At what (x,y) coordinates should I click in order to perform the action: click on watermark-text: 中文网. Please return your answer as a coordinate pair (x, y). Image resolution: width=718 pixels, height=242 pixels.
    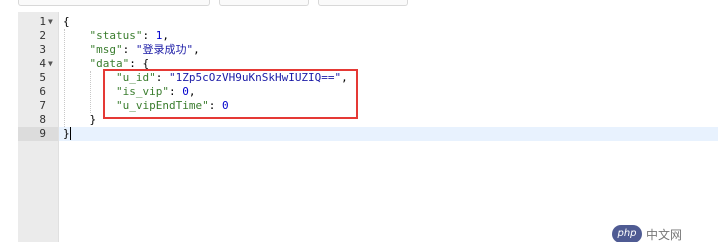
    Looking at the image, I should click on (664, 234).